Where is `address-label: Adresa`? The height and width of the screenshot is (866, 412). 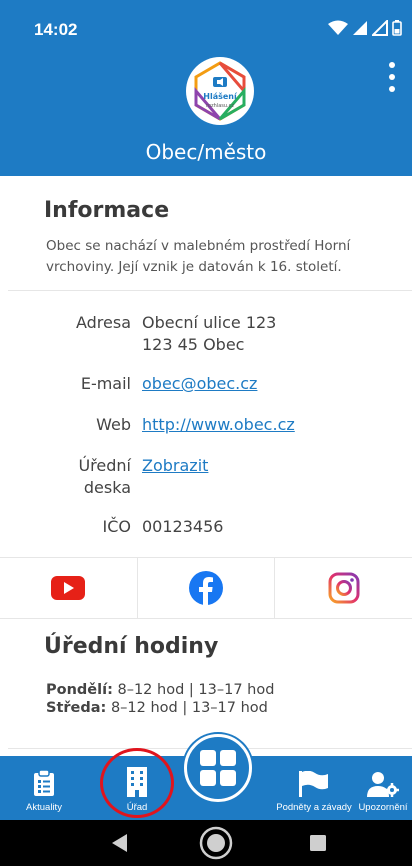
address-label: Adresa is located at coordinates (103, 322).